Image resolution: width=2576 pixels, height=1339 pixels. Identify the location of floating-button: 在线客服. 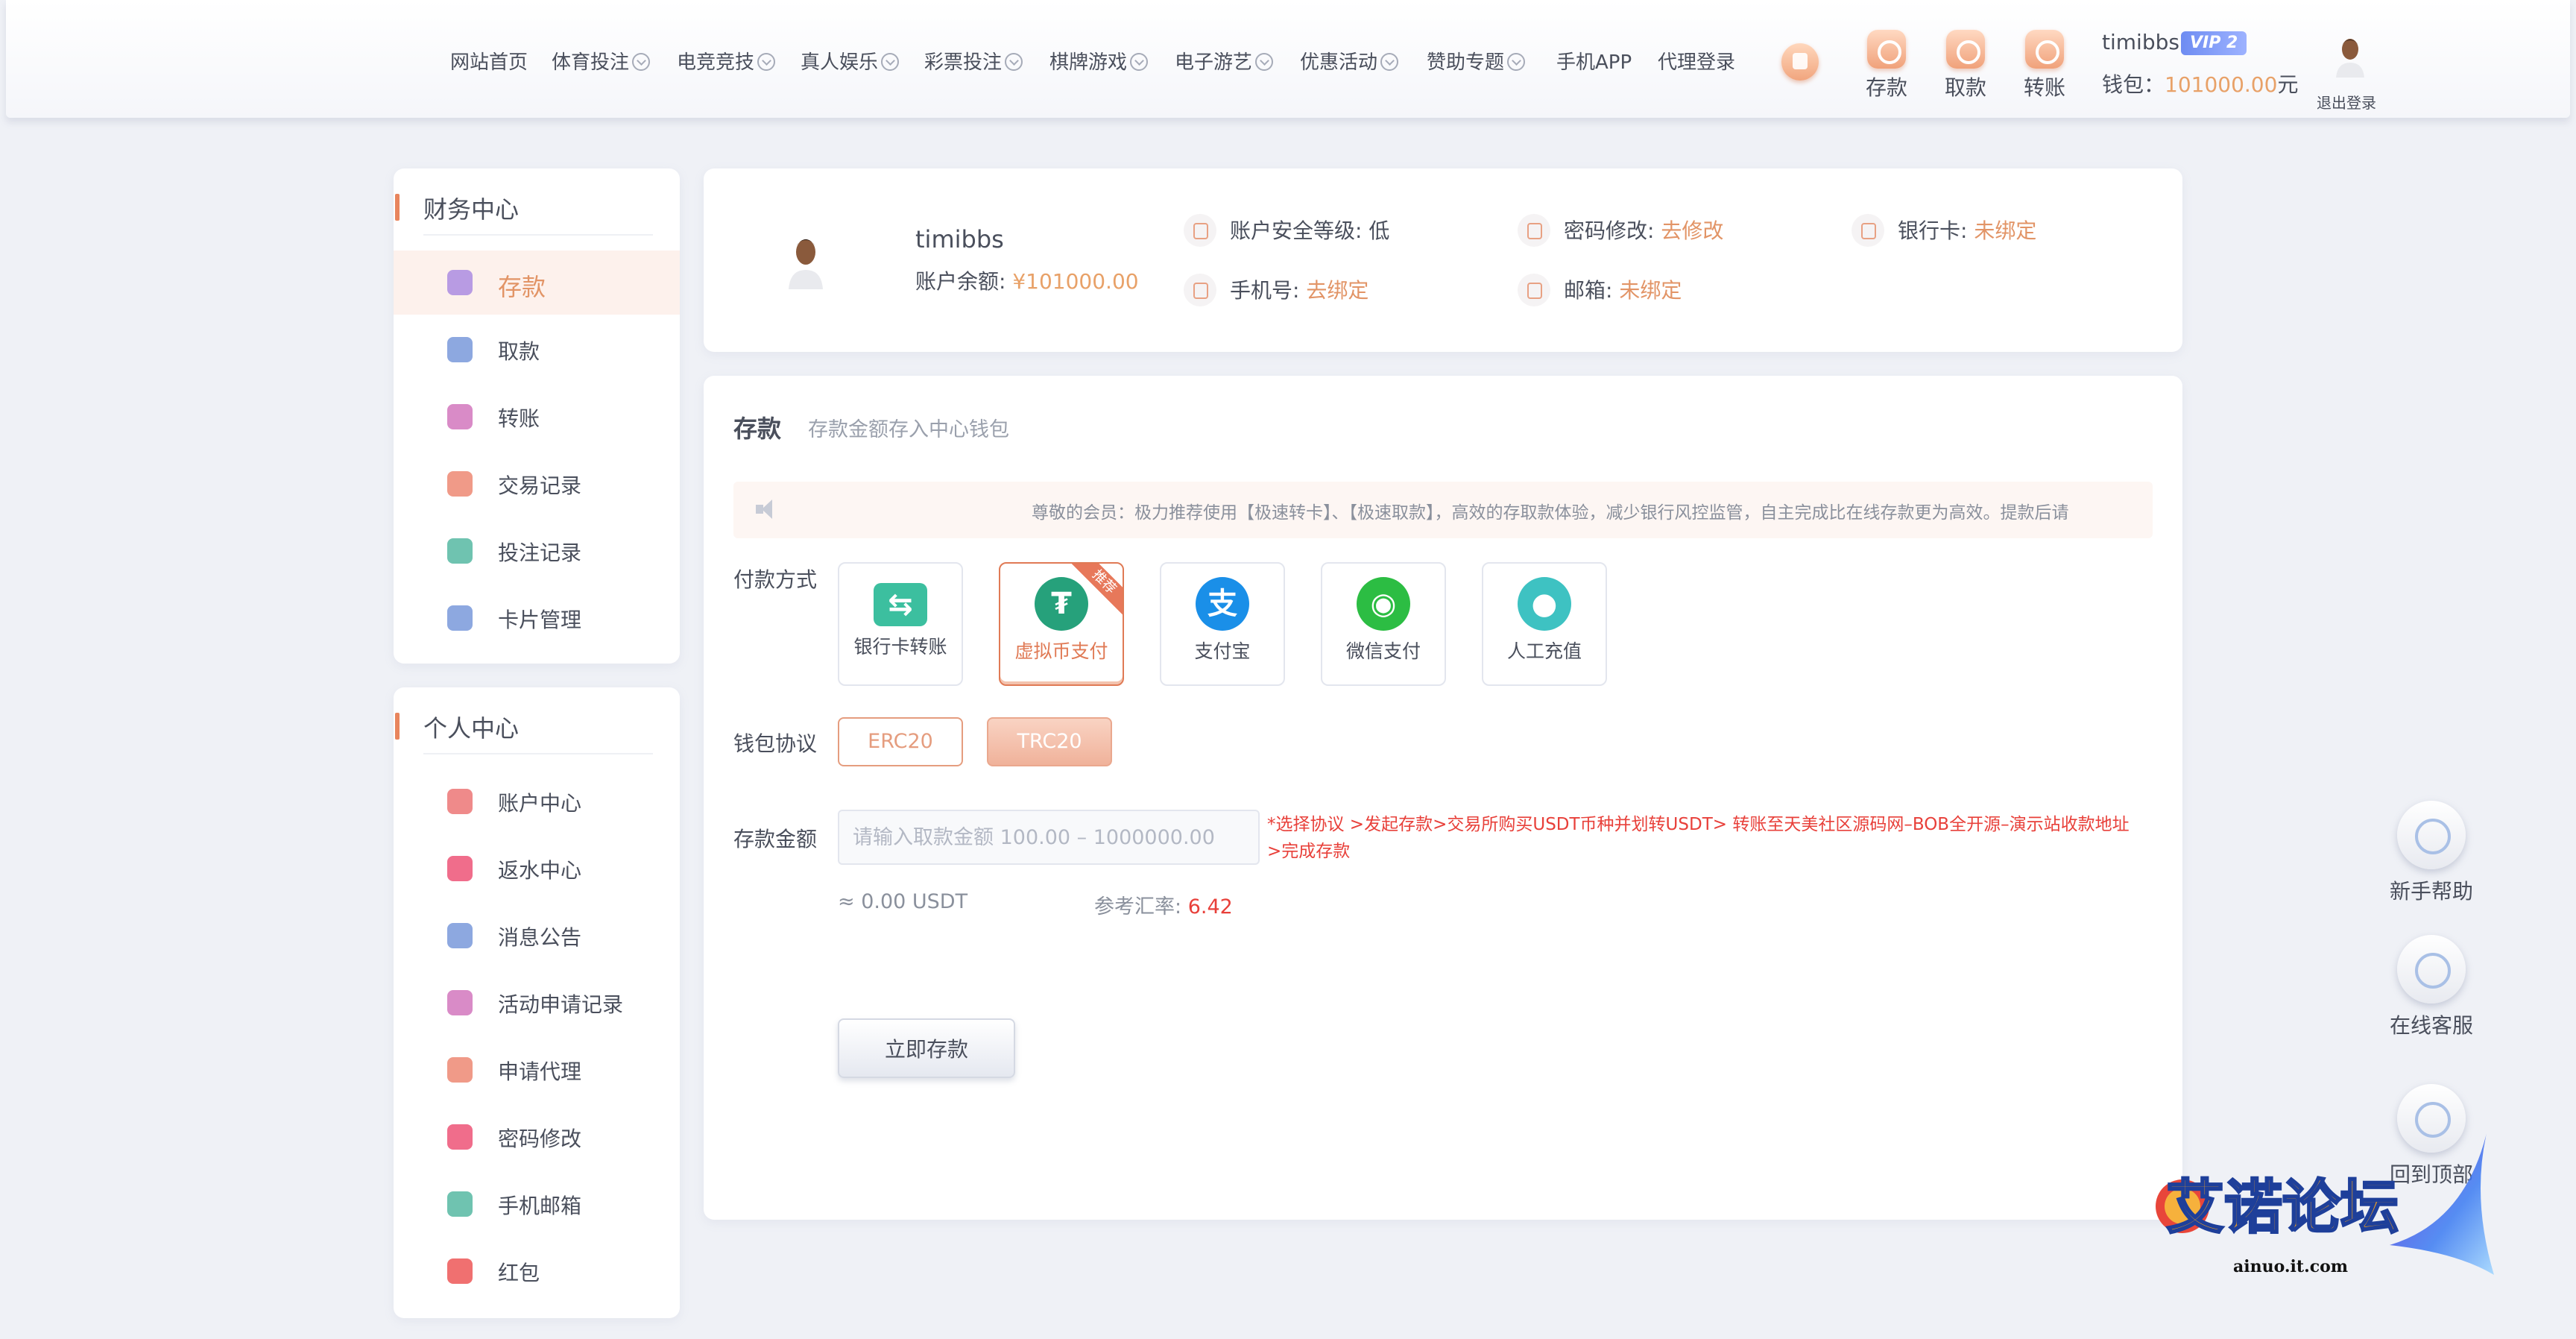
(2431, 987).